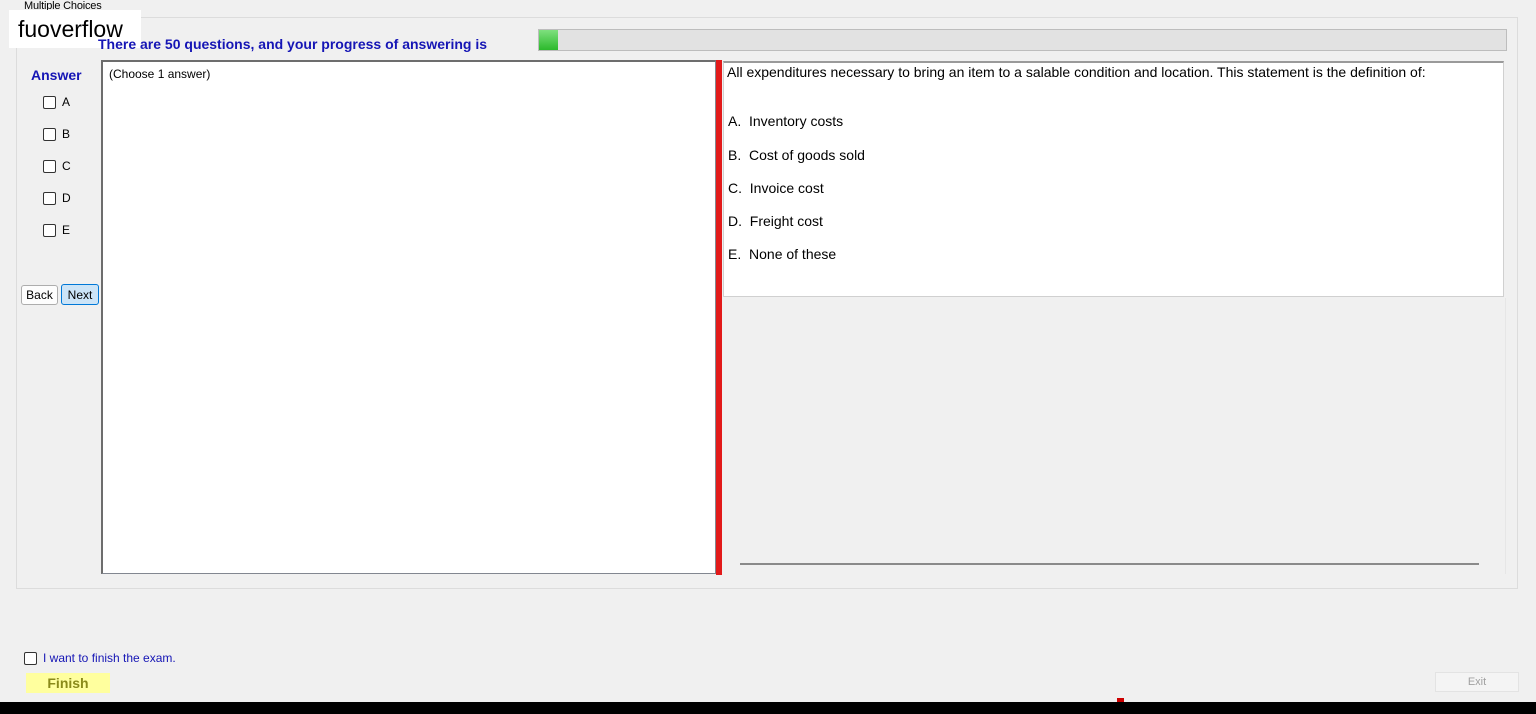  I want to click on answer-heading: Answer, so click(56, 75).